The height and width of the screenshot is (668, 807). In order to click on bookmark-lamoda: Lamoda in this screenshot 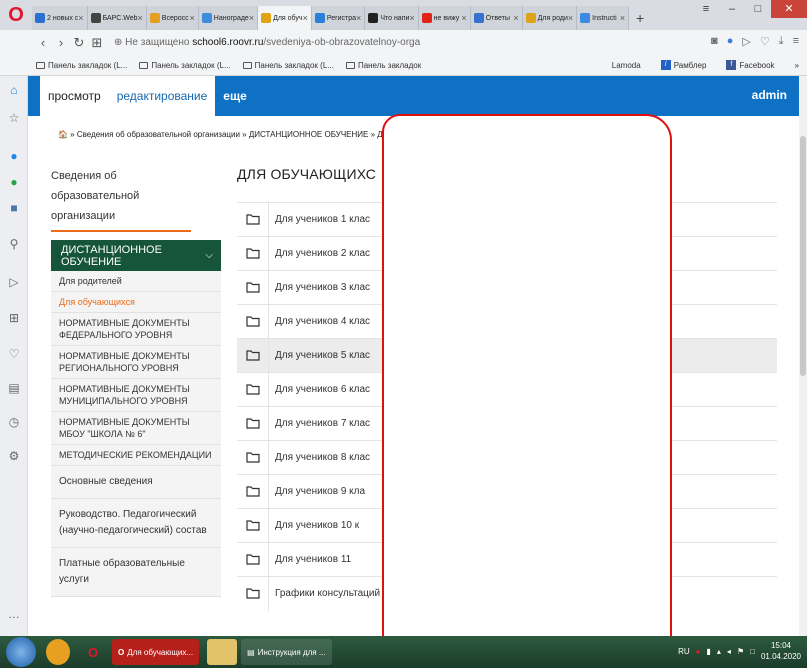, I will do `click(626, 65)`.